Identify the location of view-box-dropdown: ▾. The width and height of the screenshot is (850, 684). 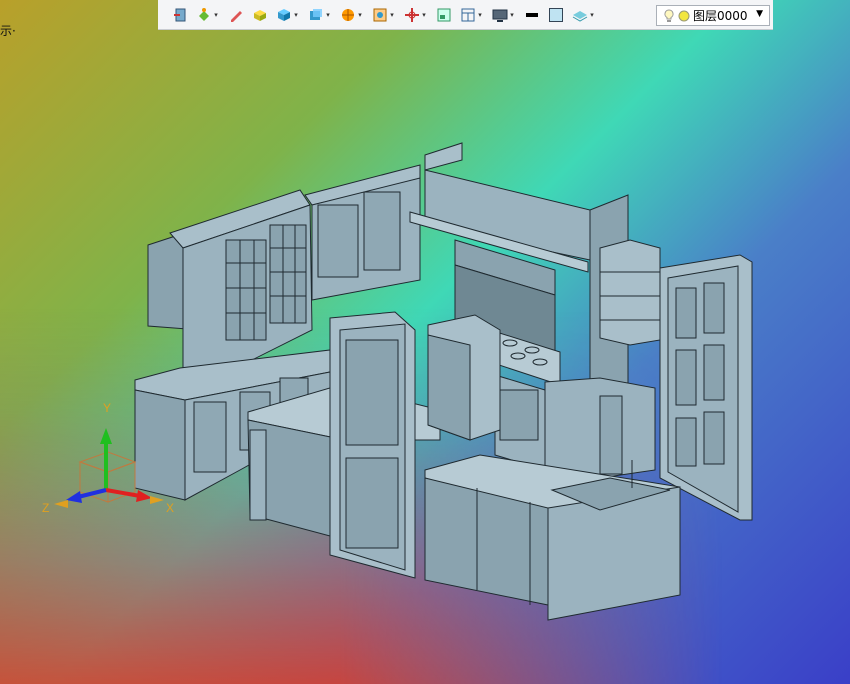
(328, 15).